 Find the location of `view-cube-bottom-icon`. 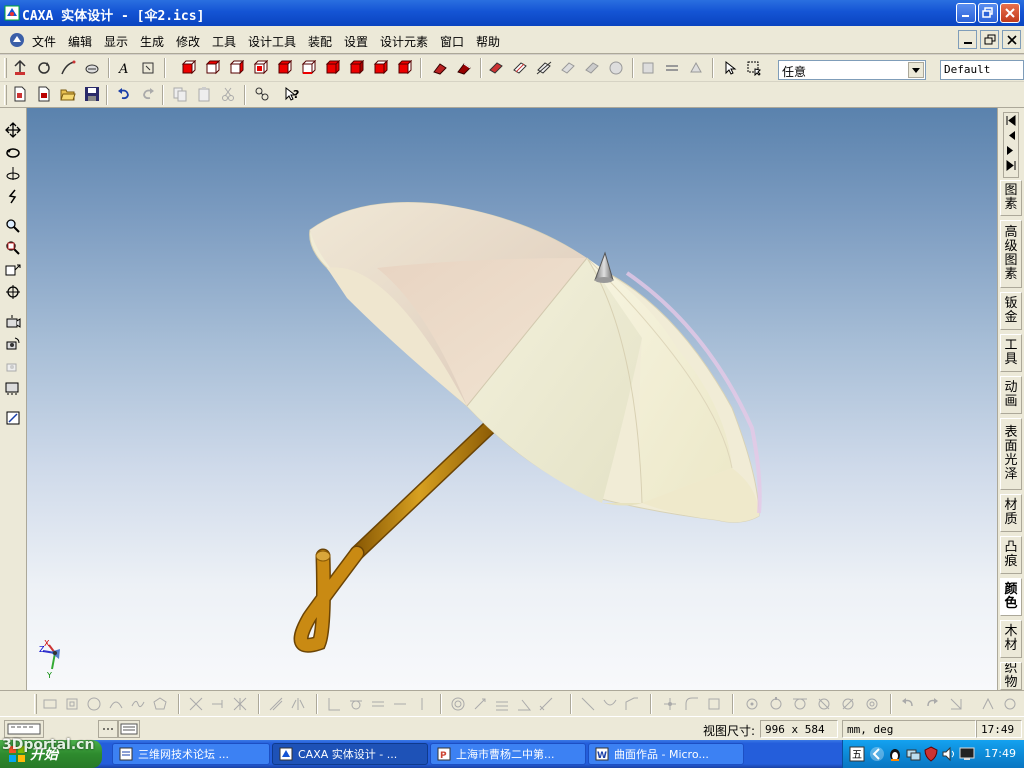

view-cube-bottom-icon is located at coordinates (308, 68).